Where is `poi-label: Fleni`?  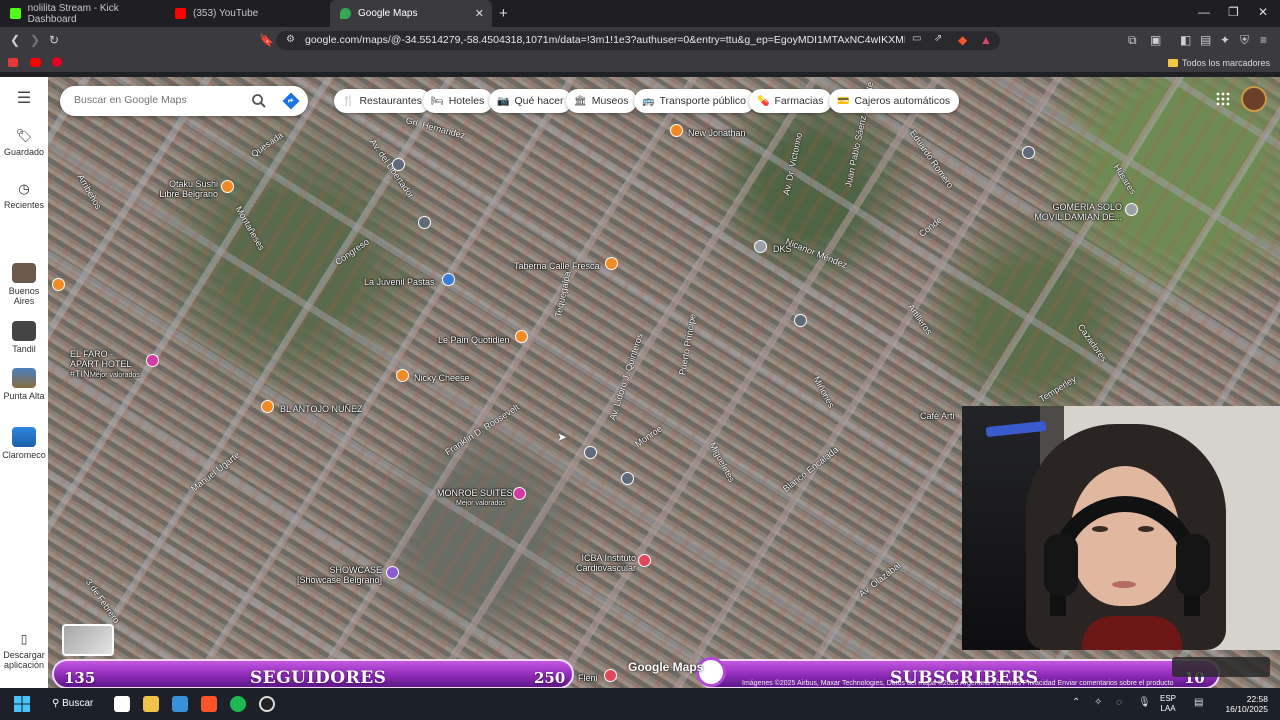 poi-label: Fleni is located at coordinates (588, 678).